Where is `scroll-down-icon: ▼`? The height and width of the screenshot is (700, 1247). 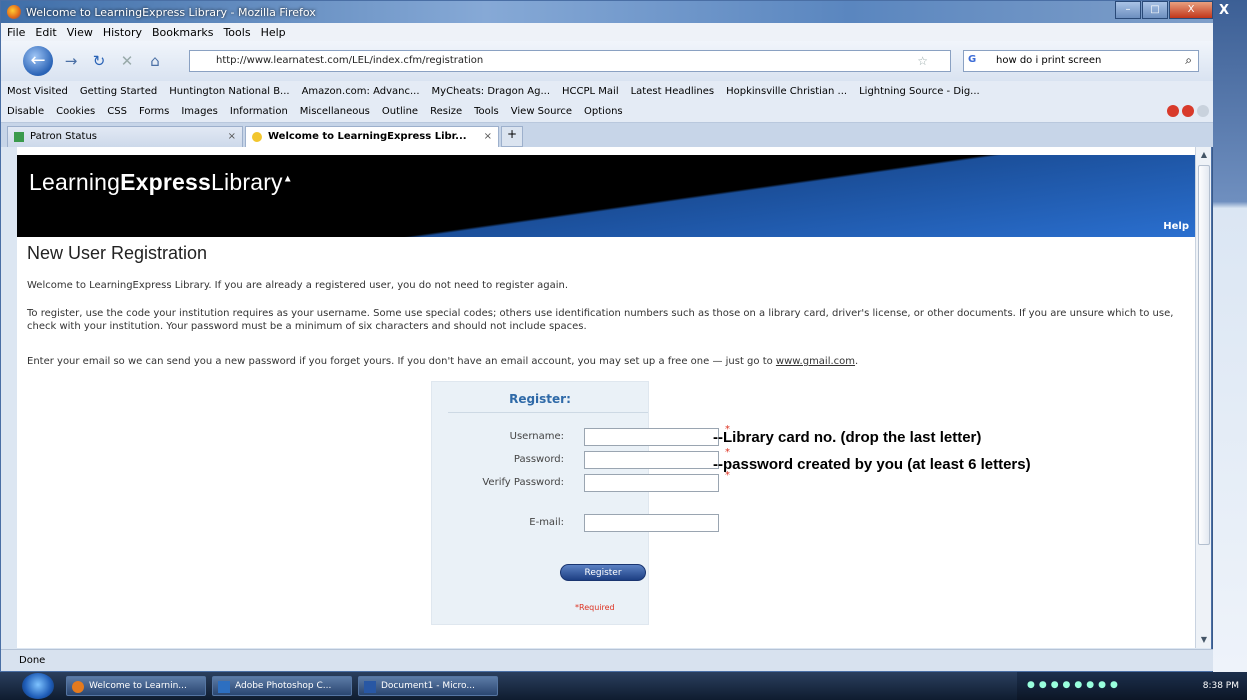 scroll-down-icon: ▼ is located at coordinates (1204, 640).